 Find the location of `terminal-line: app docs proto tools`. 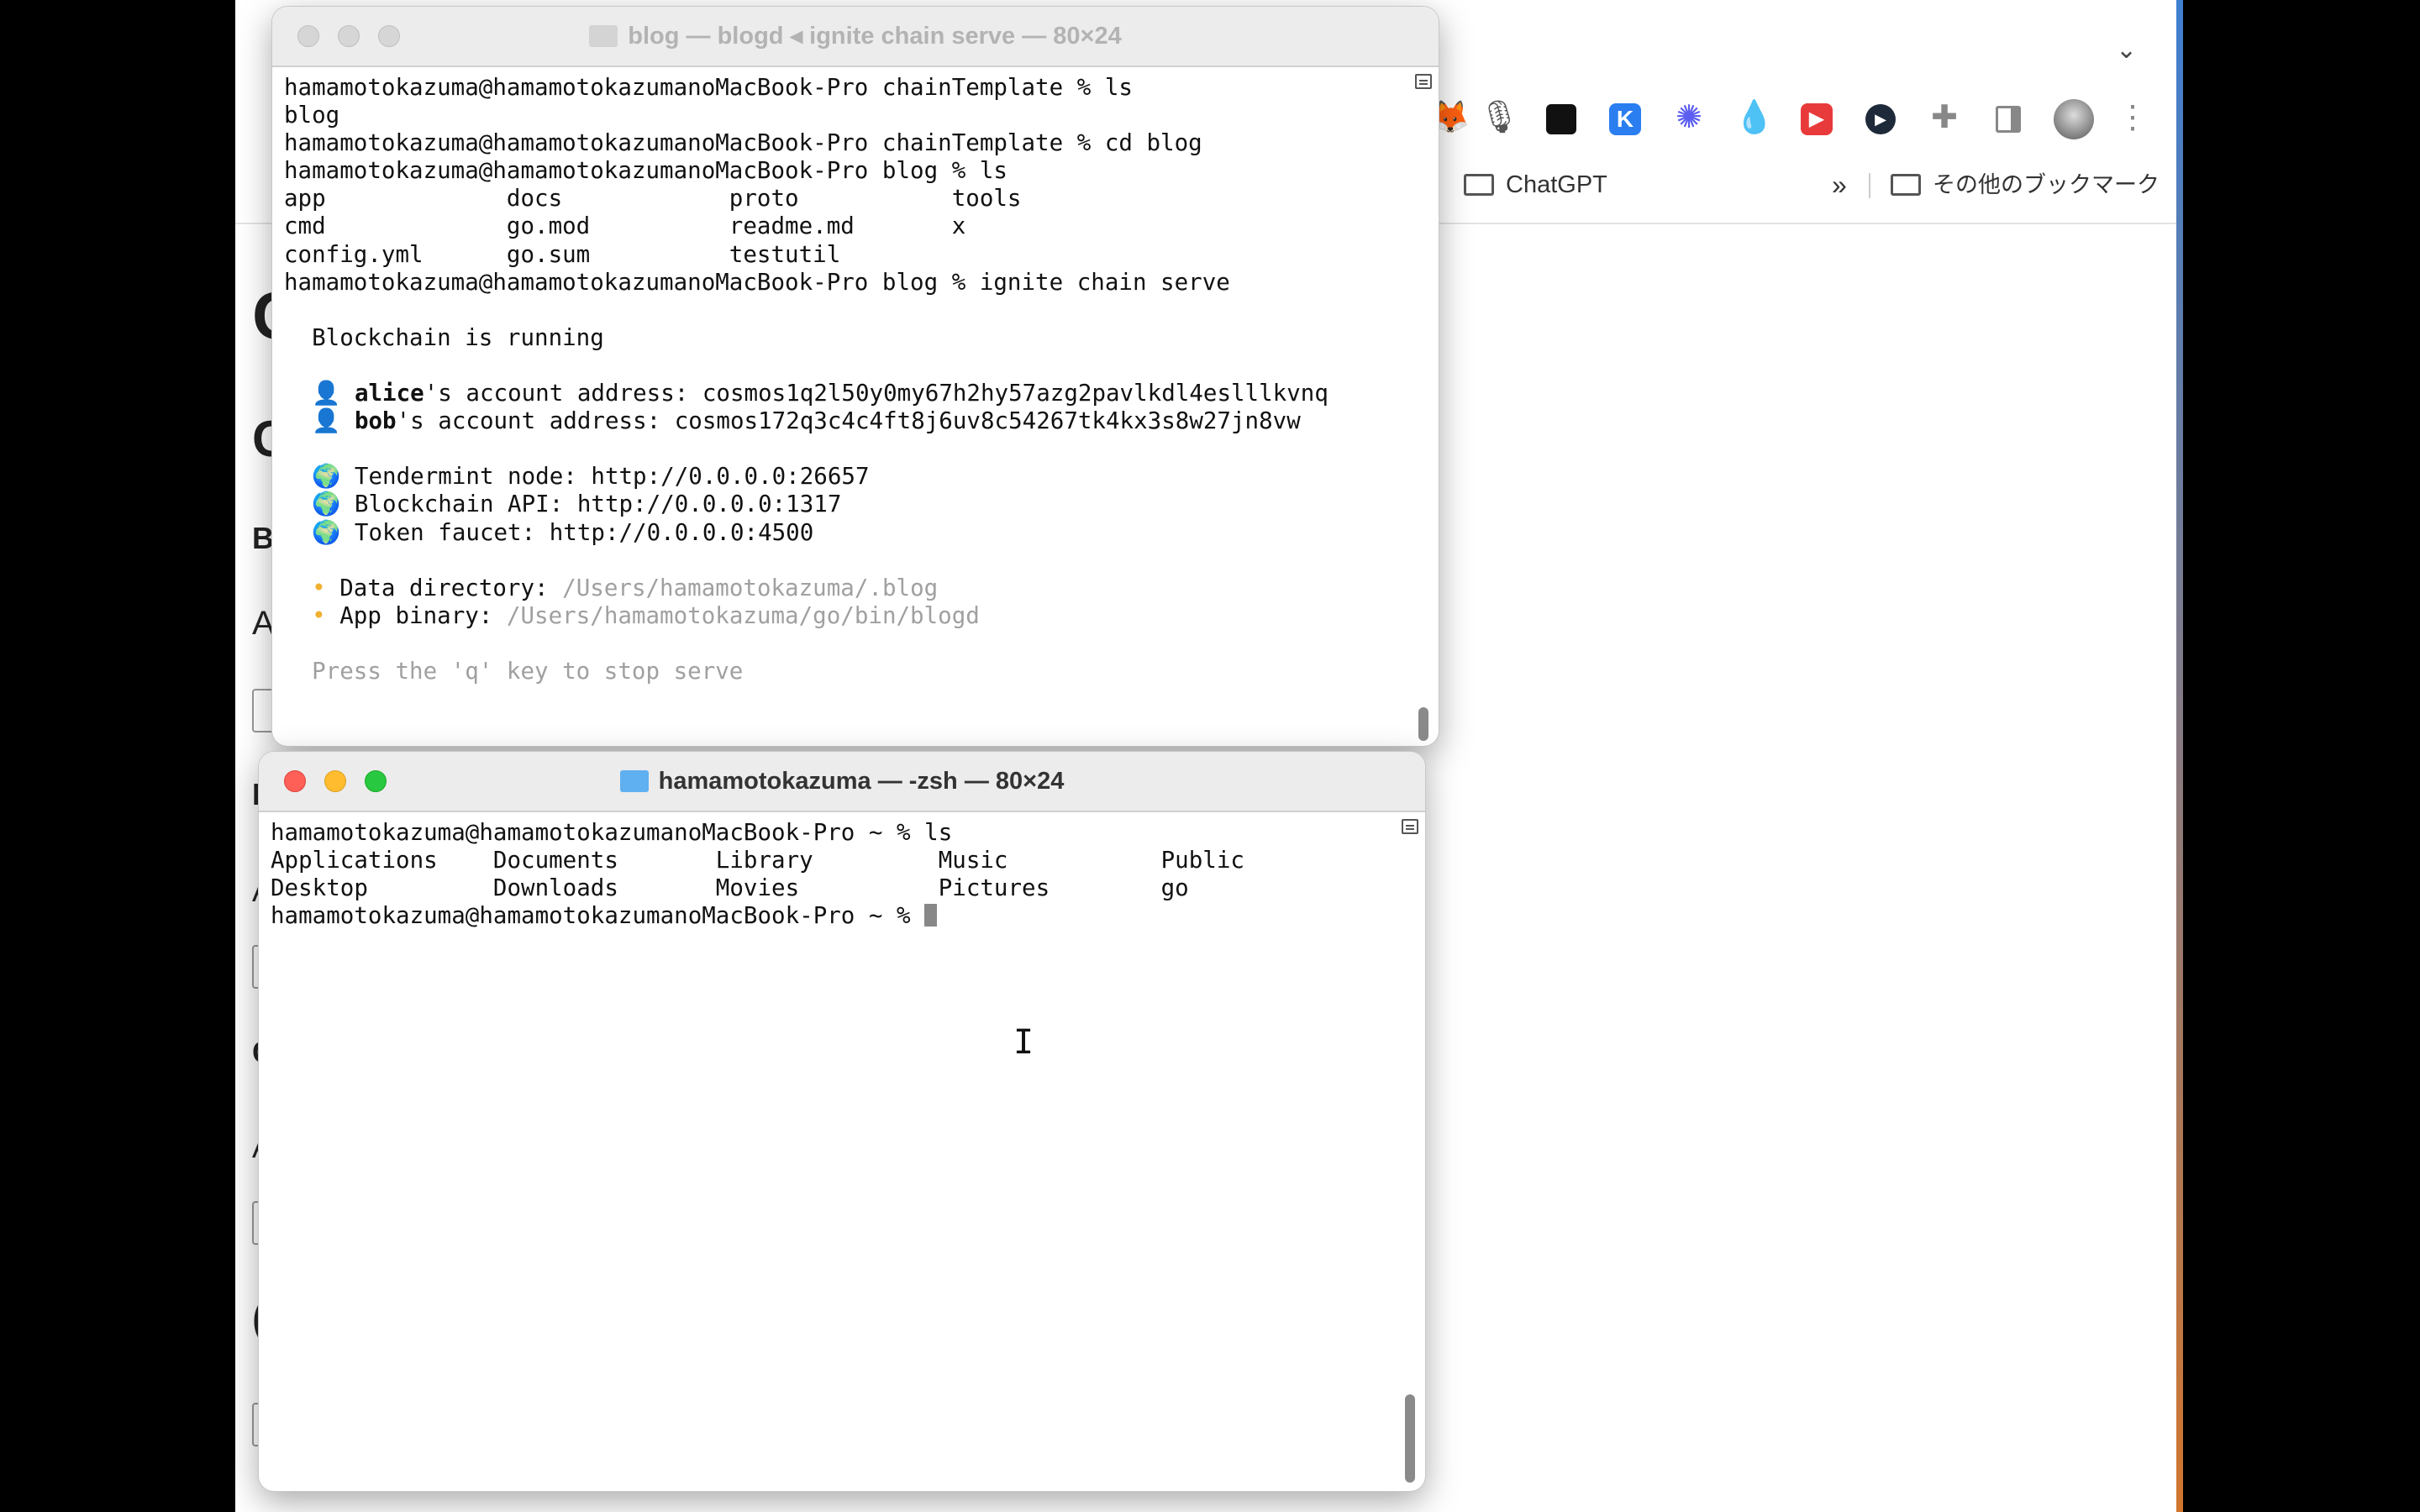

terminal-line: app docs proto tools is located at coordinates (806, 199).